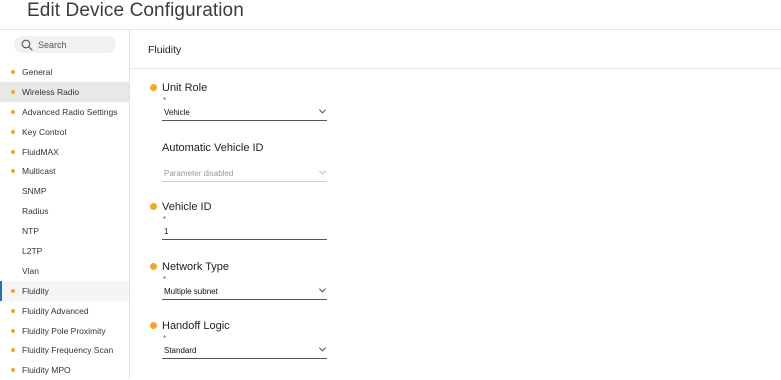 The height and width of the screenshot is (380, 781). Describe the element at coordinates (199, 173) in the screenshot. I see `automatic-vehicle-id-value: Parameter disabled` at that location.